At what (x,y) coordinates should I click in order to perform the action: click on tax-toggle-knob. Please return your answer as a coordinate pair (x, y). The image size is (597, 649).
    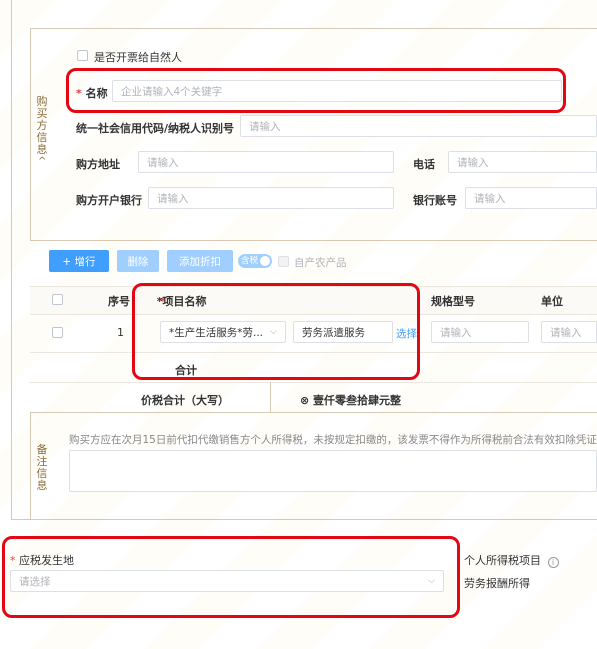
    Looking at the image, I should click on (265, 261).